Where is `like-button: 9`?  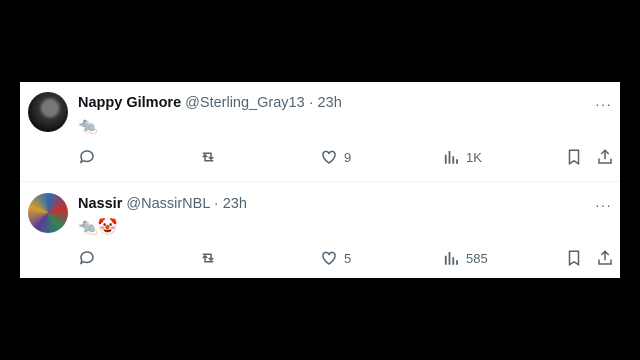
like-button: 9 is located at coordinates (335, 157).